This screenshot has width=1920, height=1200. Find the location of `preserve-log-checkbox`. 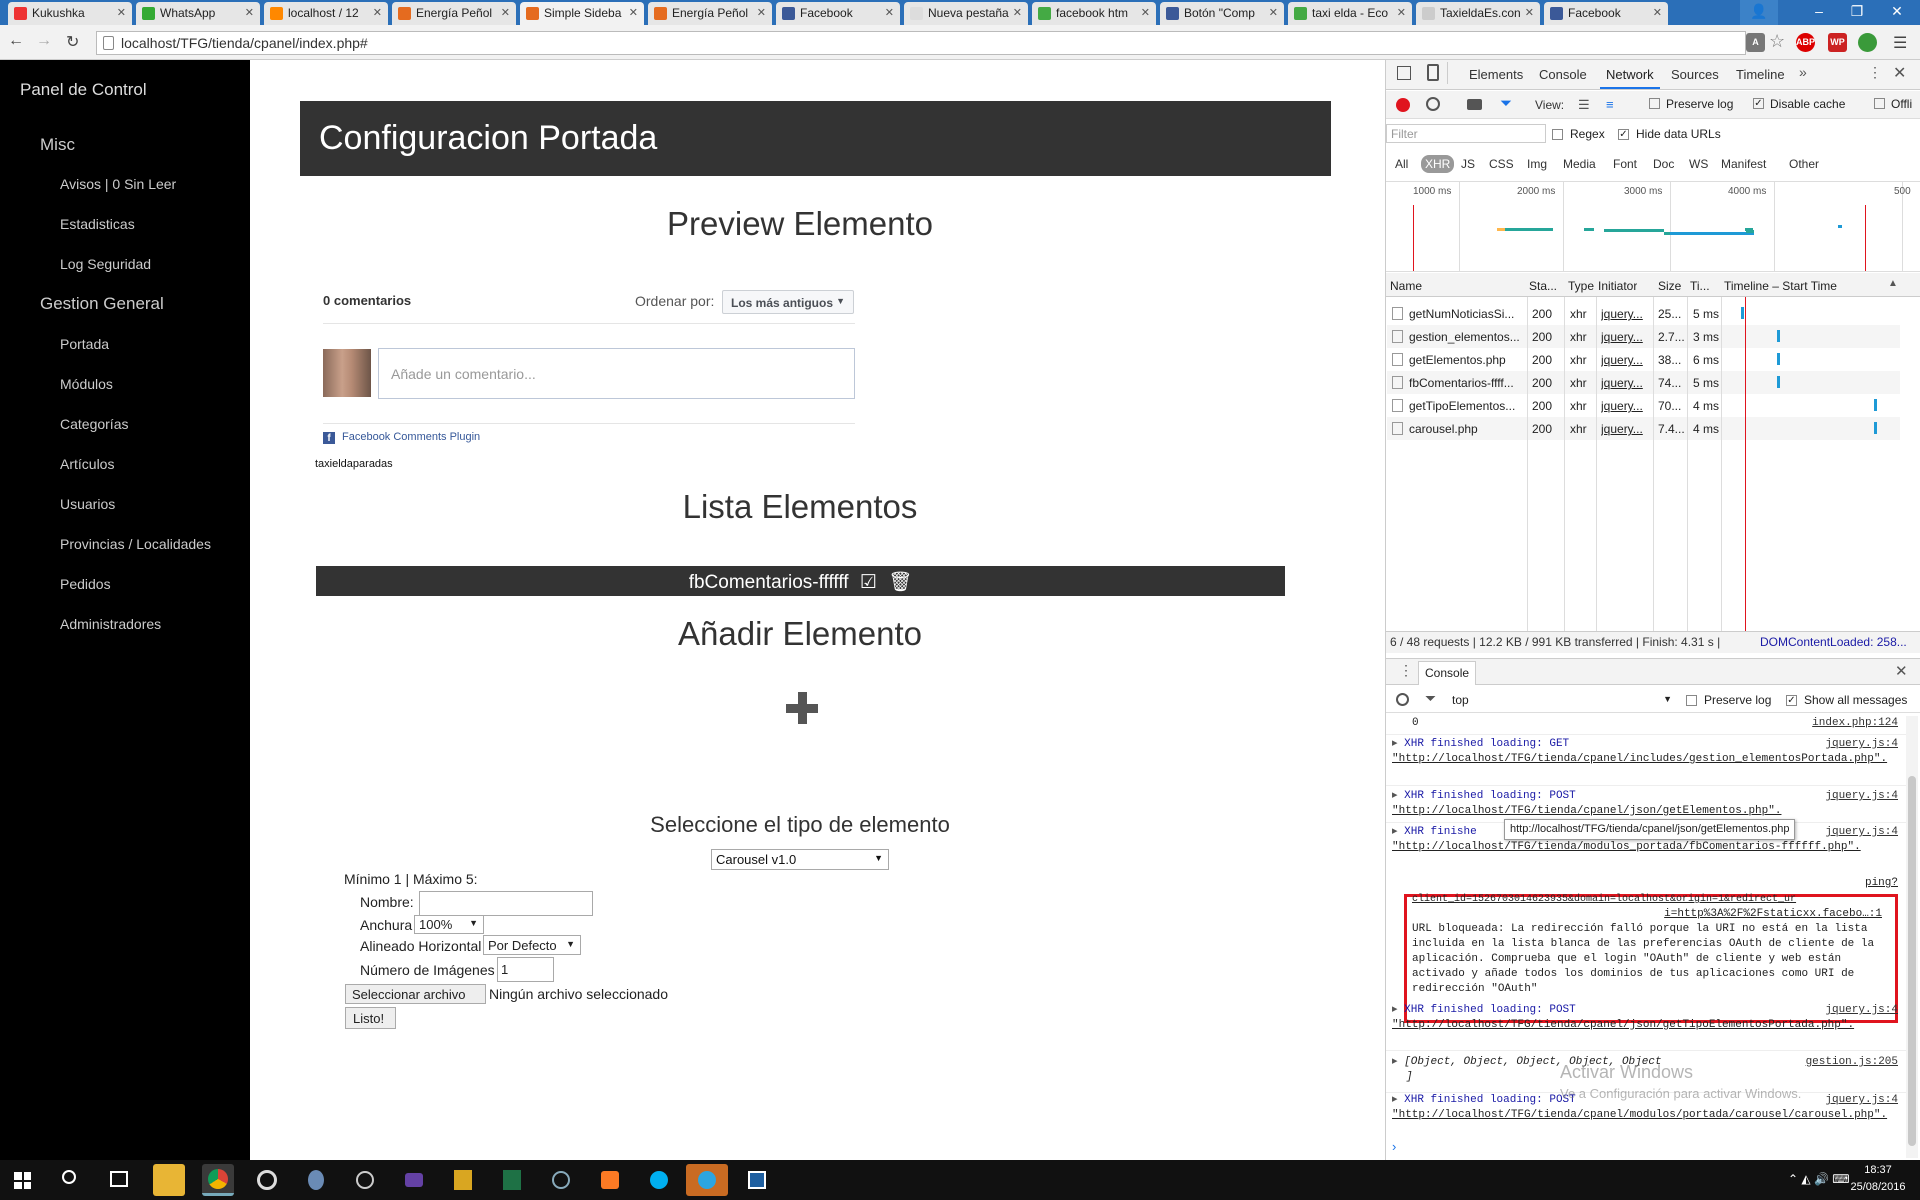

preserve-log-checkbox is located at coordinates (1654, 103).